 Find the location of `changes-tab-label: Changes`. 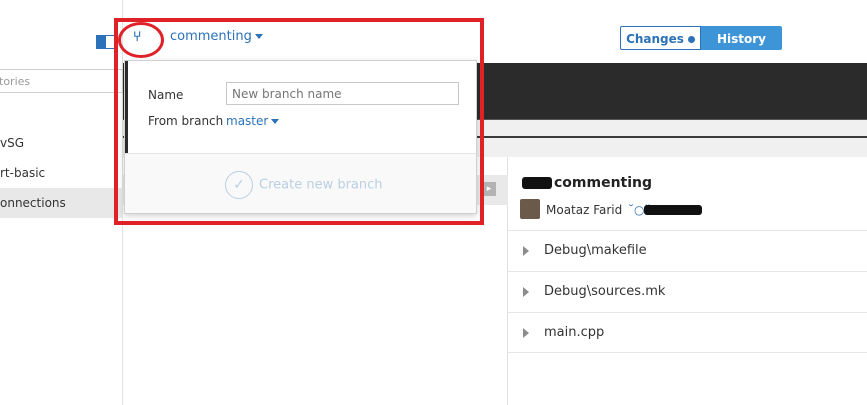

changes-tab-label: Changes is located at coordinates (655, 39).